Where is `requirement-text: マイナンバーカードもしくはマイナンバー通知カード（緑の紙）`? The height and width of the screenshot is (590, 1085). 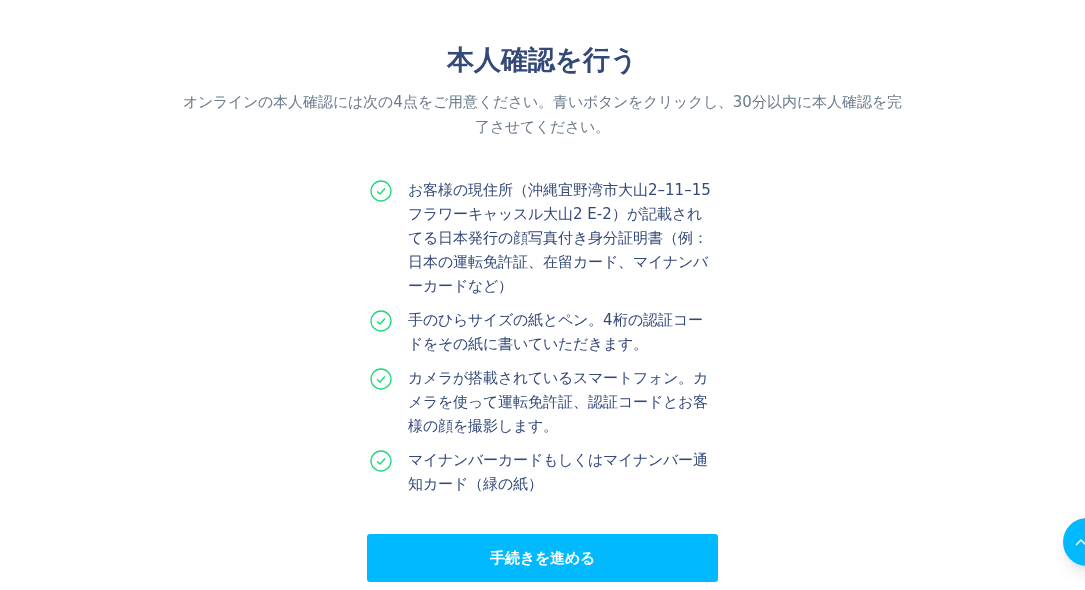
requirement-text: マイナンバーカードもしくはマイナンバー通知カード（緑の紙） is located at coordinates (558, 472).